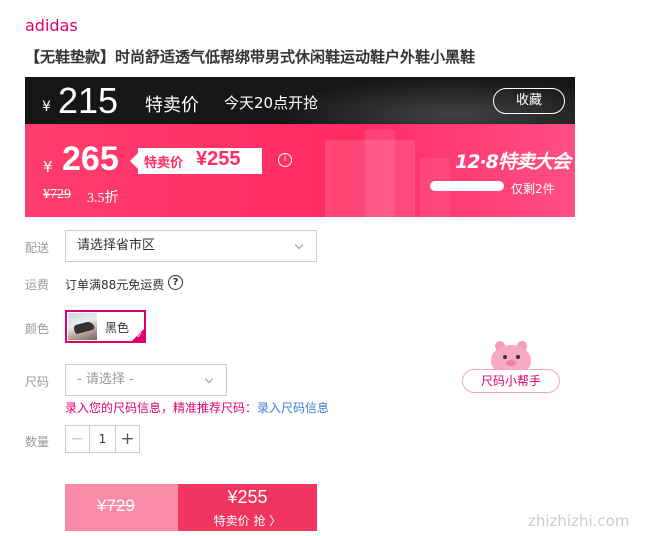  What do you see at coordinates (218, 159) in the screenshot?
I see `promo-price-value: ¥255` at bounding box center [218, 159].